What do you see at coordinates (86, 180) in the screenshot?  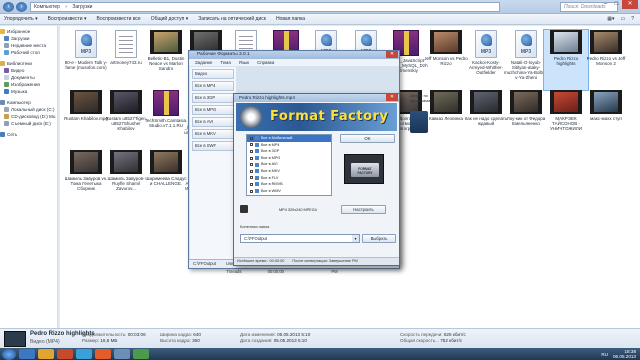 I see `file-item: Шамиль Завуров vs. Тома Гелетыка Сборник` at bounding box center [86, 180].